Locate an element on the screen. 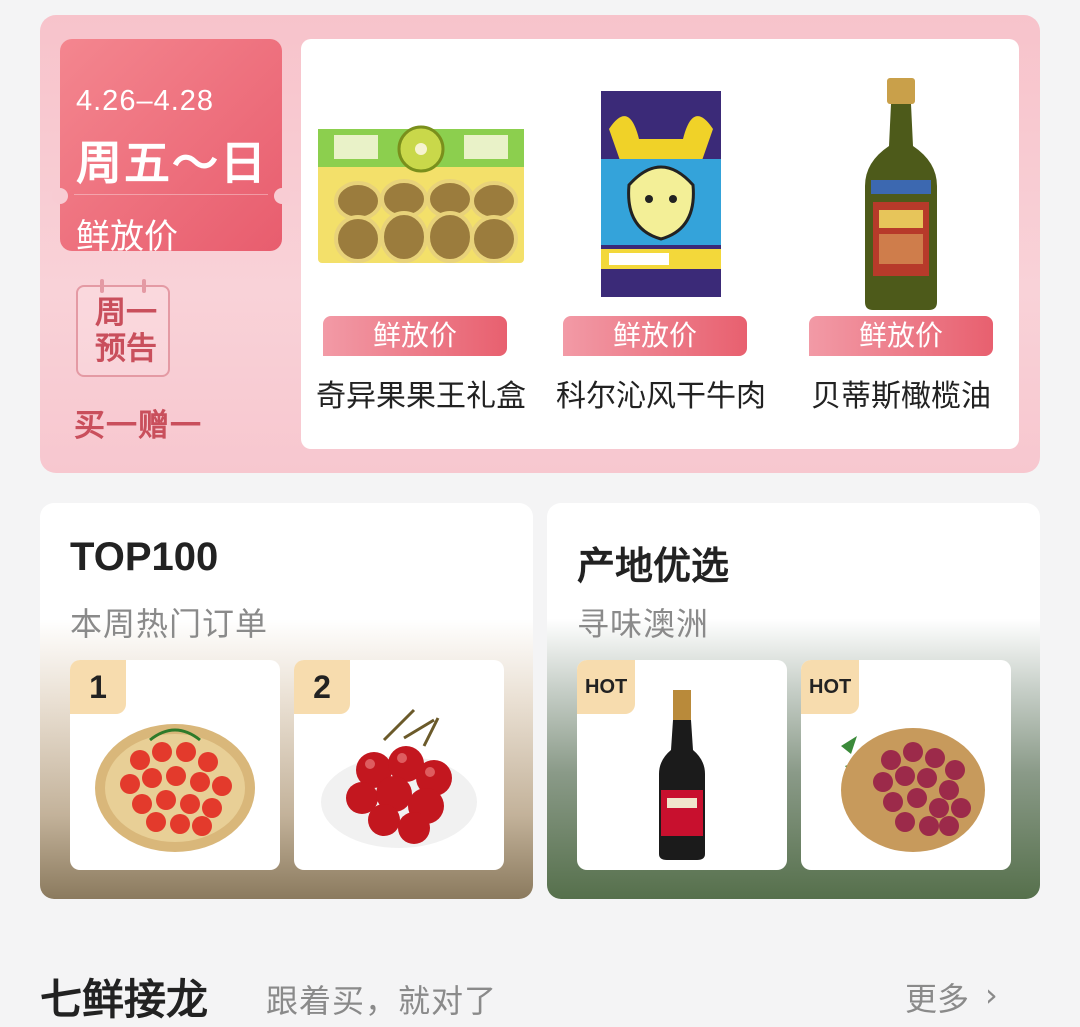 The image size is (1080, 1027). promo-product: 鲜放价 奇异果果王礼盒 is located at coordinates (421, 244).